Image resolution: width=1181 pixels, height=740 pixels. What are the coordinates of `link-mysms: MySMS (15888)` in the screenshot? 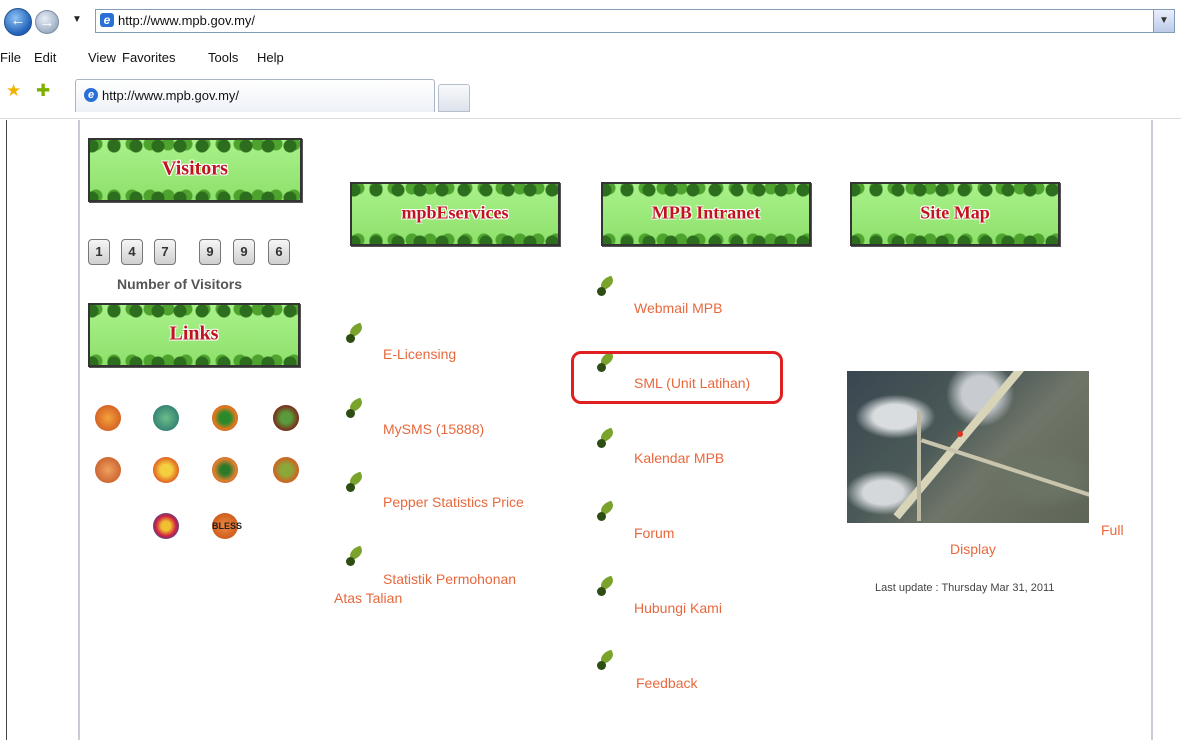 It's located at (433, 429).